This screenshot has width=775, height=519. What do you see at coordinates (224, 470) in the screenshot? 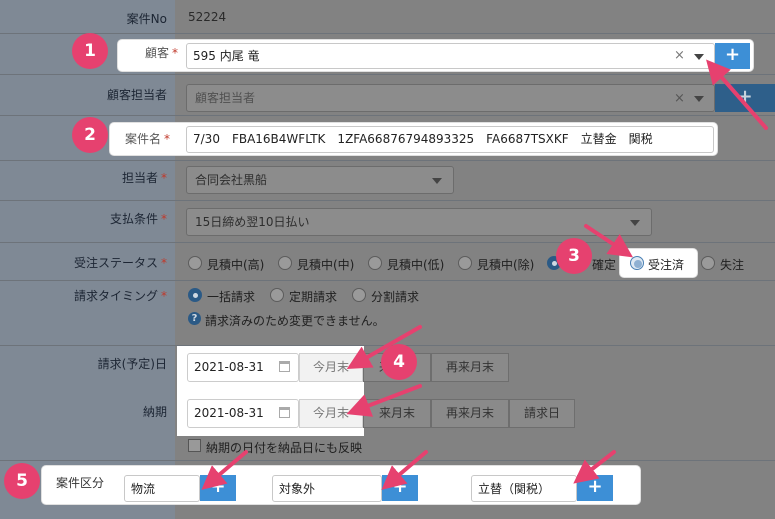
I see `arrow-logistics-plus` at bounding box center [224, 470].